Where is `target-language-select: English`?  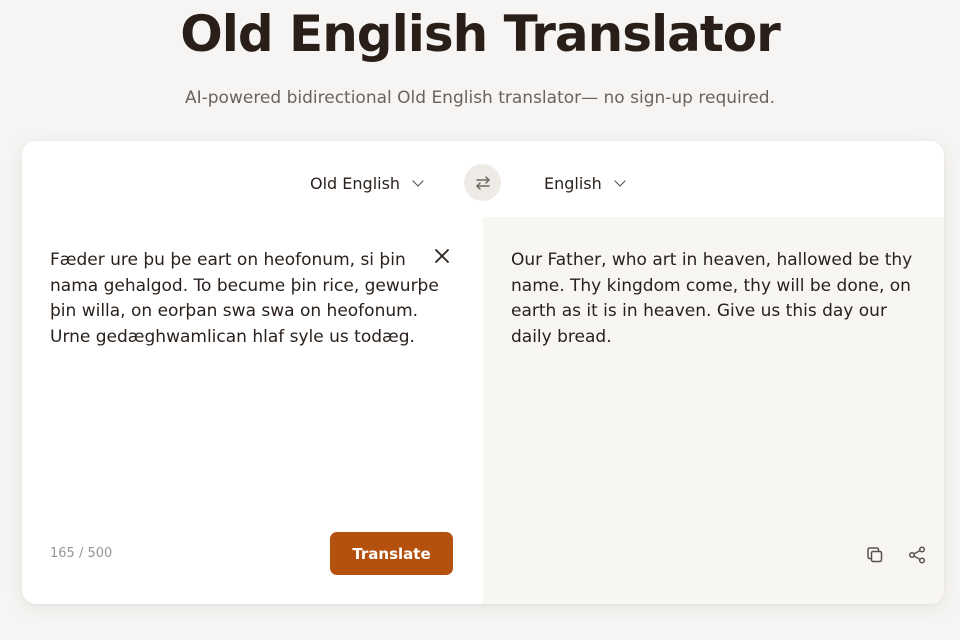 target-language-select: English is located at coordinates (585, 183).